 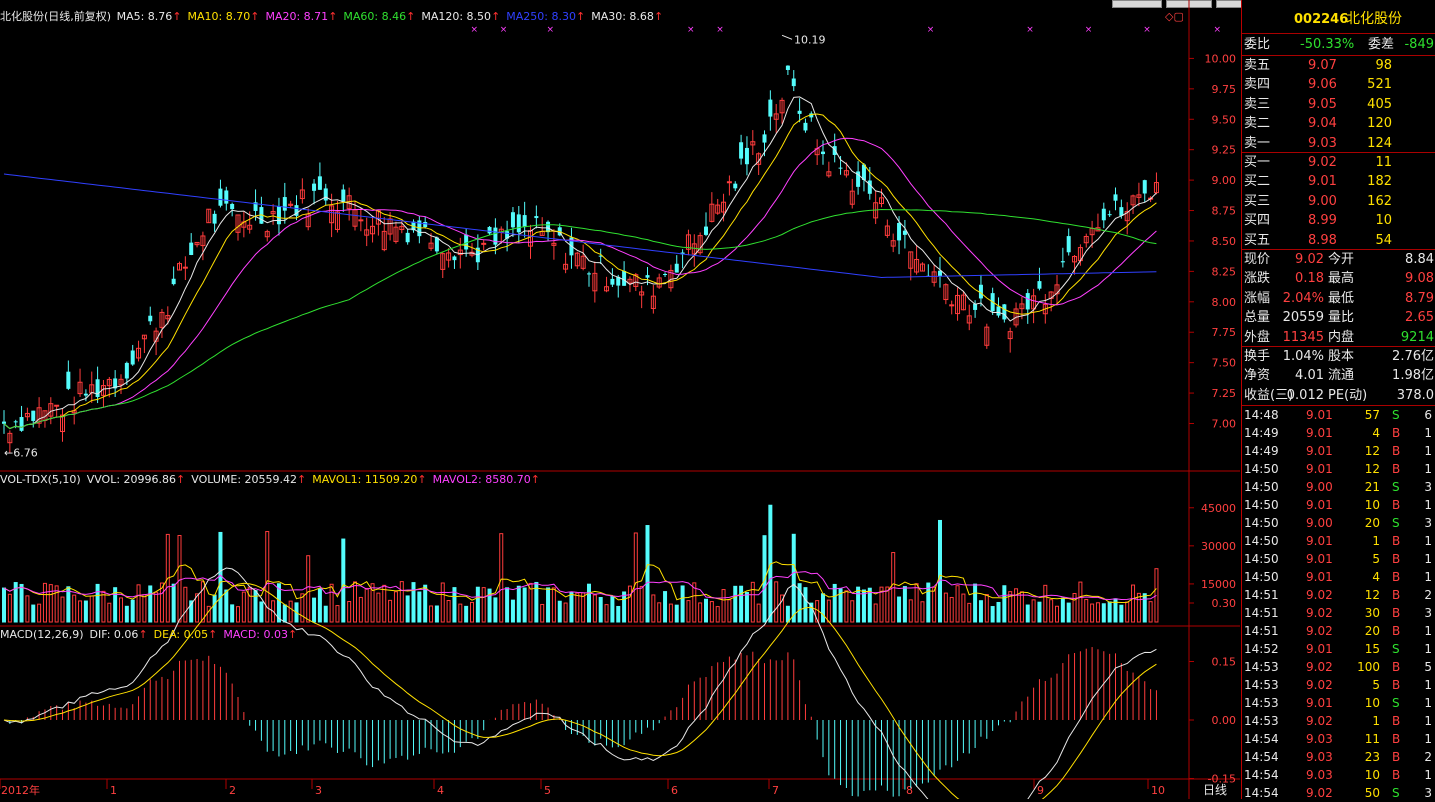 I want to click on ask-volume: 521, so click(x=1379, y=85).